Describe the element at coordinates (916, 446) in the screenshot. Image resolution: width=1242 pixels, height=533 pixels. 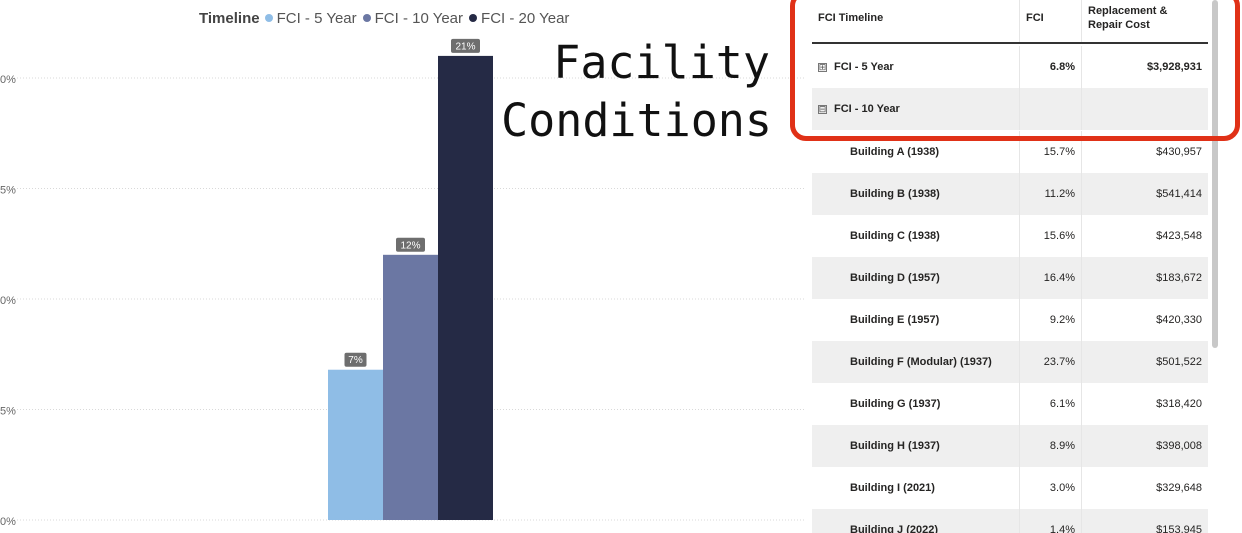
I see `row-building: Building H (1937)` at that location.